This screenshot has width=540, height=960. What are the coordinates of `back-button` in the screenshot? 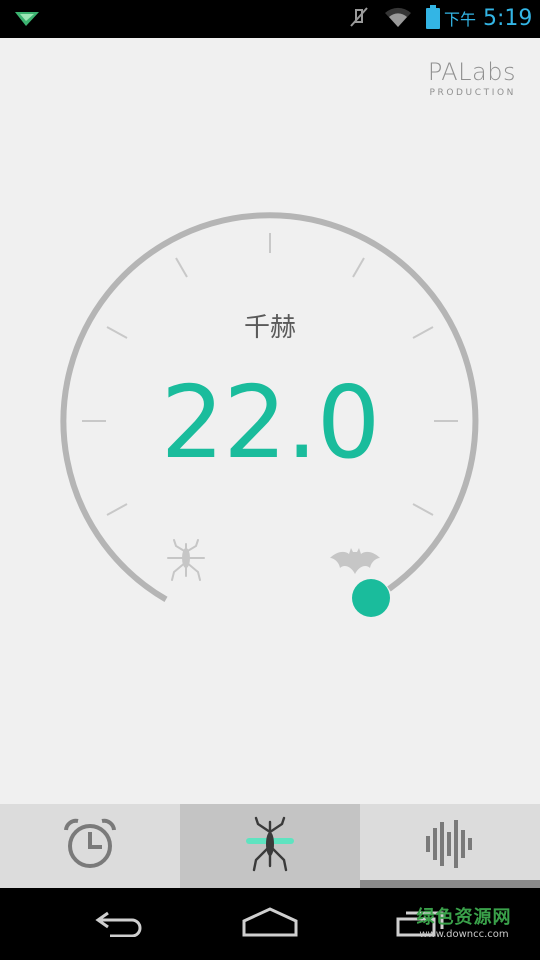 It's located at (120, 924).